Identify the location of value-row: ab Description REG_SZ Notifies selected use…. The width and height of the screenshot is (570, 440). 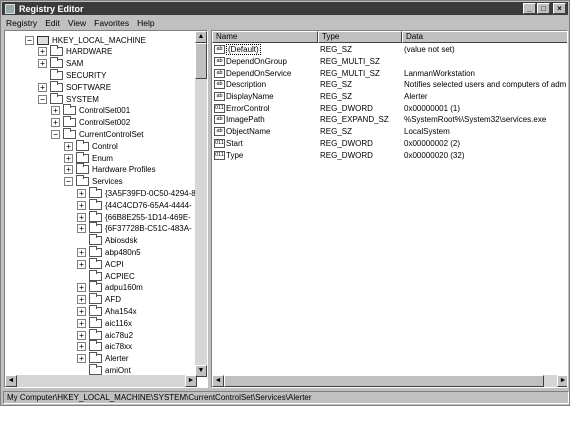
(389, 85).